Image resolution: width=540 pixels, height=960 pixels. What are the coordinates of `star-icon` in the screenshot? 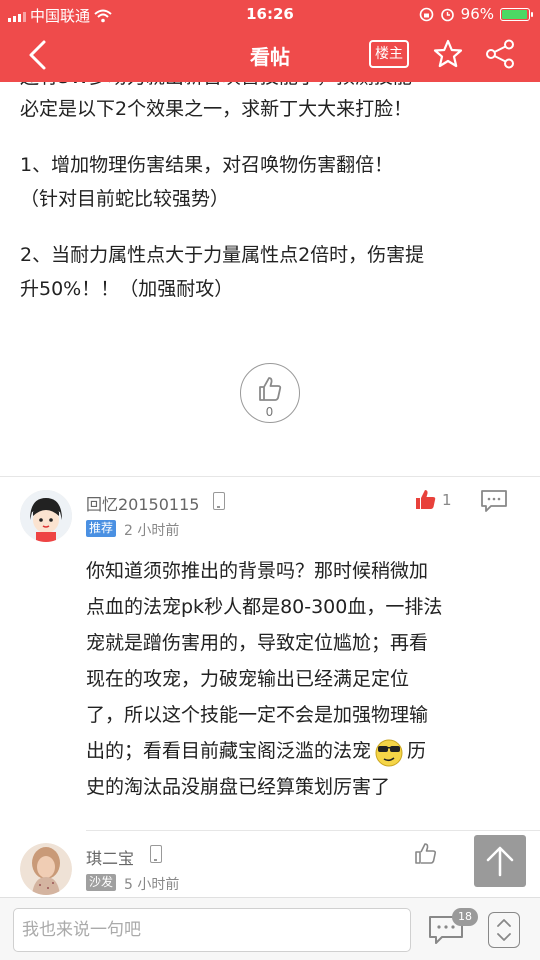 It's located at (448, 54).